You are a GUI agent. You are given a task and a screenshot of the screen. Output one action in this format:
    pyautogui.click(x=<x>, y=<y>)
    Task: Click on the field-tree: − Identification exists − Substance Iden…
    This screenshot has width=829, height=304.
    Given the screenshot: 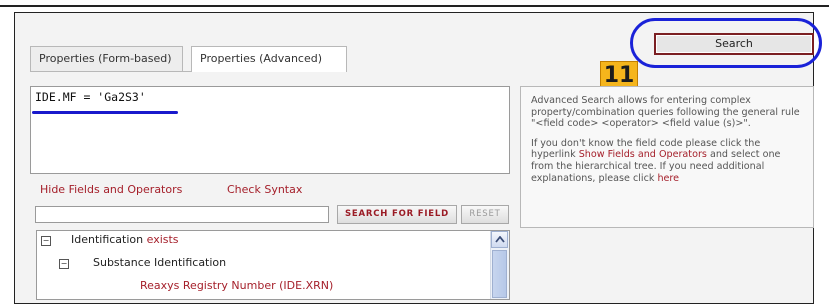 What is the action you would take?
    pyautogui.click(x=273, y=265)
    